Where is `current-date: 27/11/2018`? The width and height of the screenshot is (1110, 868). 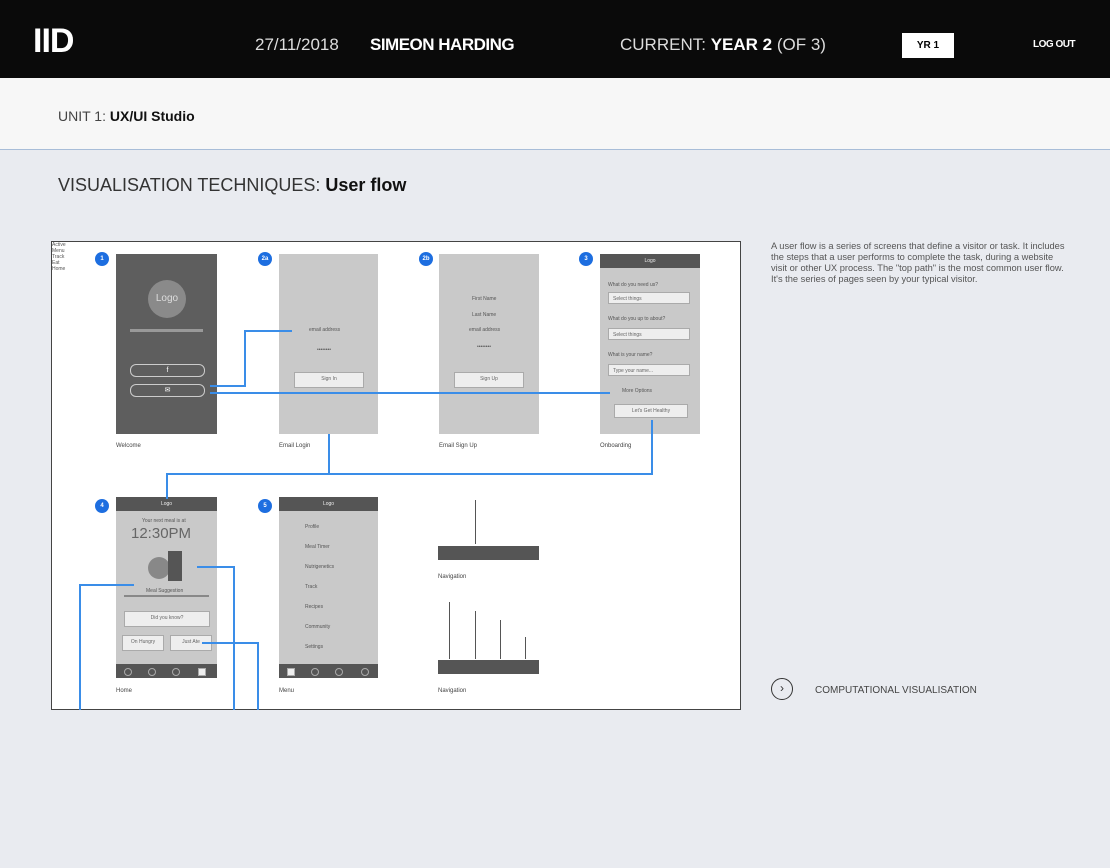
current-date: 27/11/2018 is located at coordinates (297, 44).